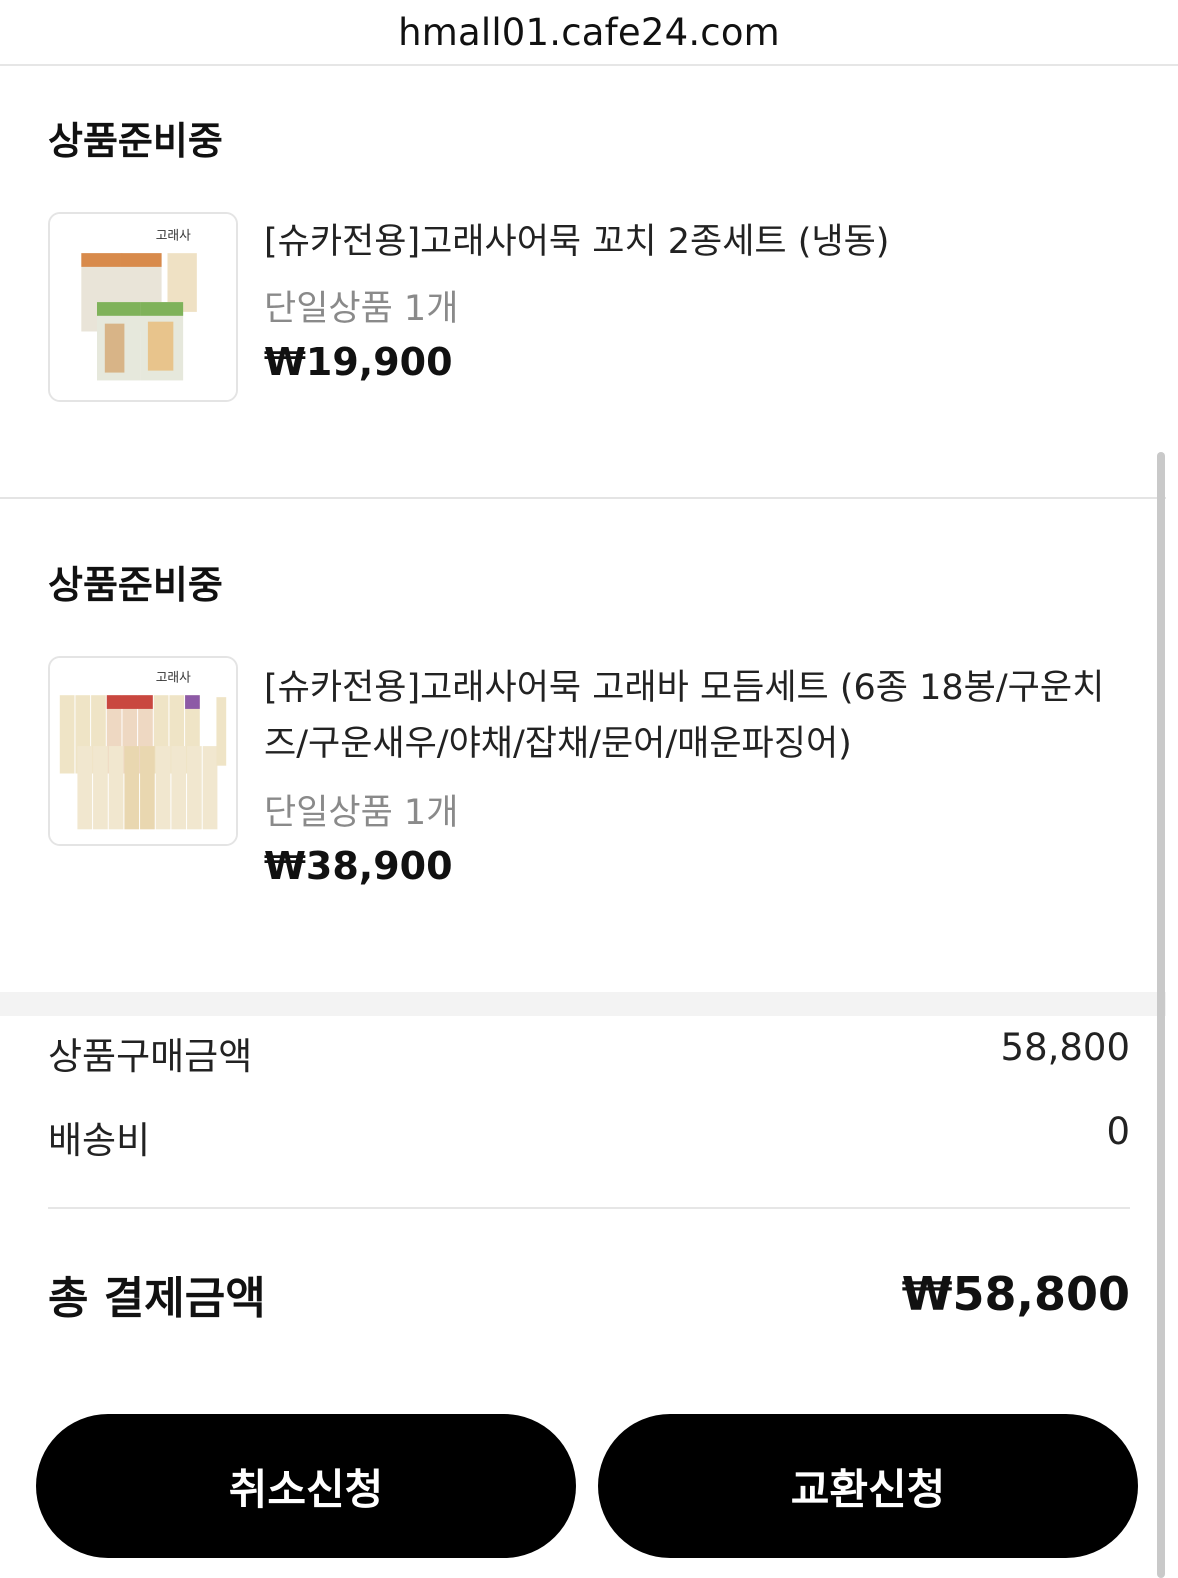  Describe the element at coordinates (583, 1004) in the screenshot. I see `section-gap` at that location.